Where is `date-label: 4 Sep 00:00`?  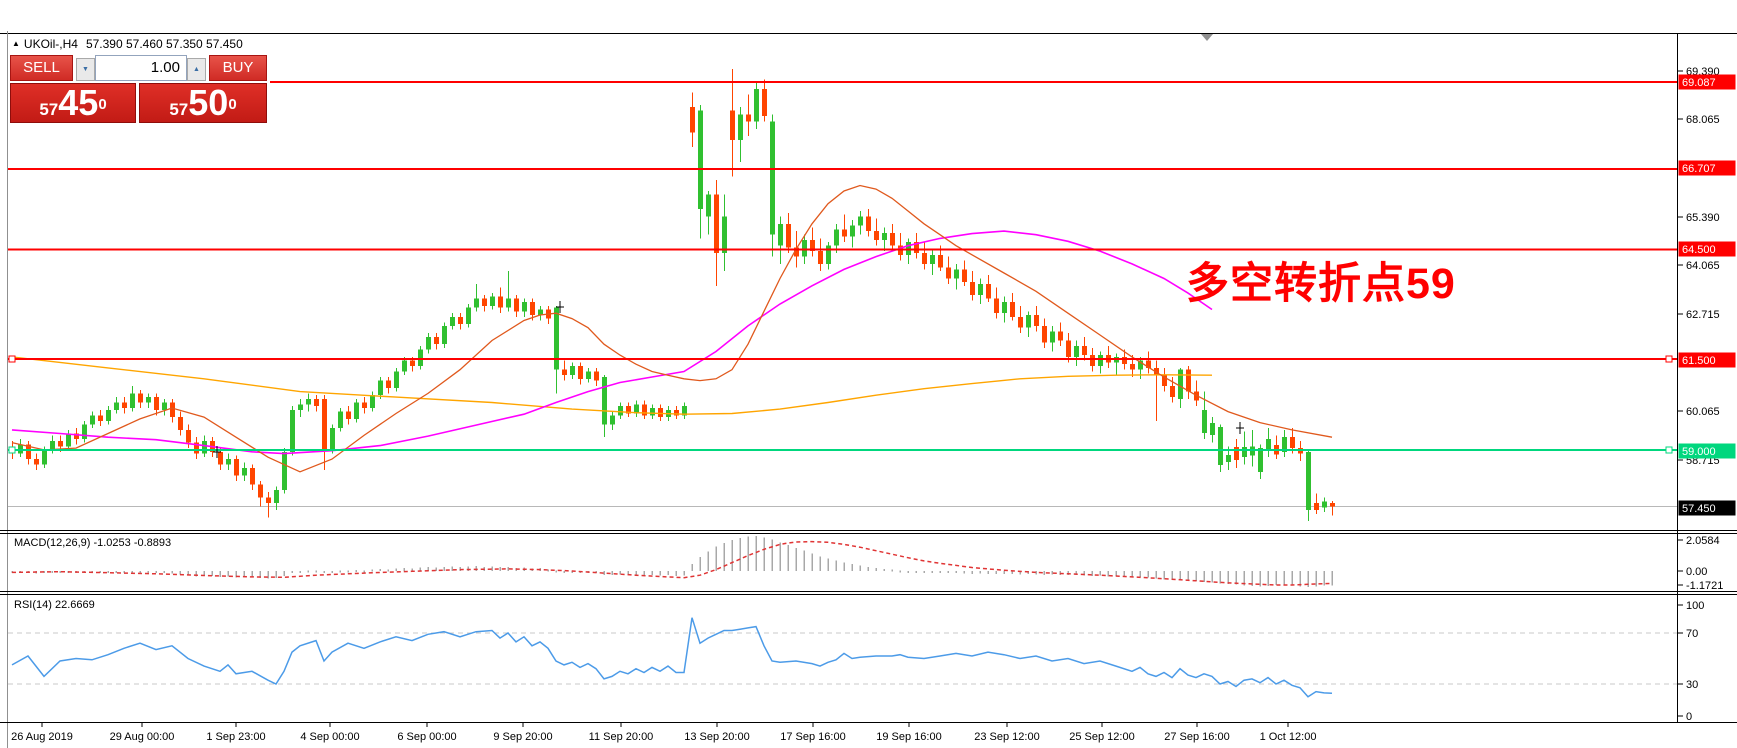 date-label: 4 Sep 00:00 is located at coordinates (329, 737).